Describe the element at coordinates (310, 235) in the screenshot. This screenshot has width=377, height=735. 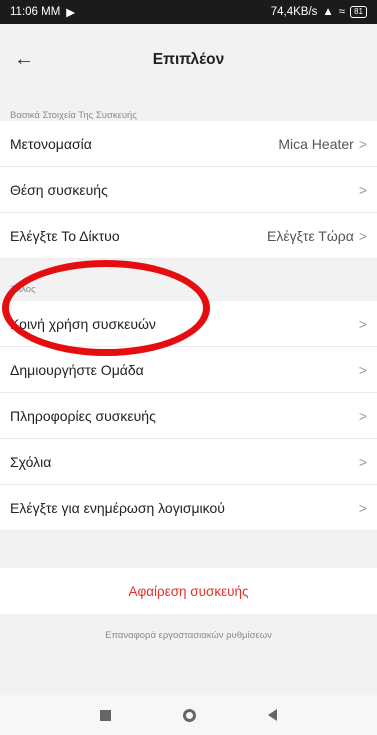
I see `row-network-value: Ελέγξτε Τώρα` at that location.